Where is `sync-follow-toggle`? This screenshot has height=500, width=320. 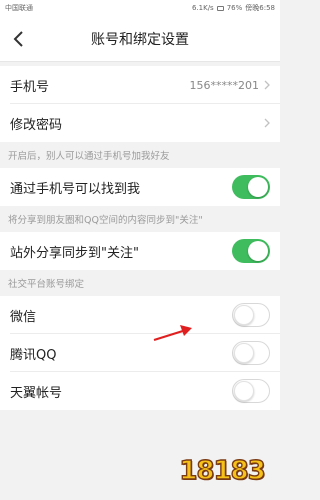
sync-follow-toggle is located at coordinates (251, 251).